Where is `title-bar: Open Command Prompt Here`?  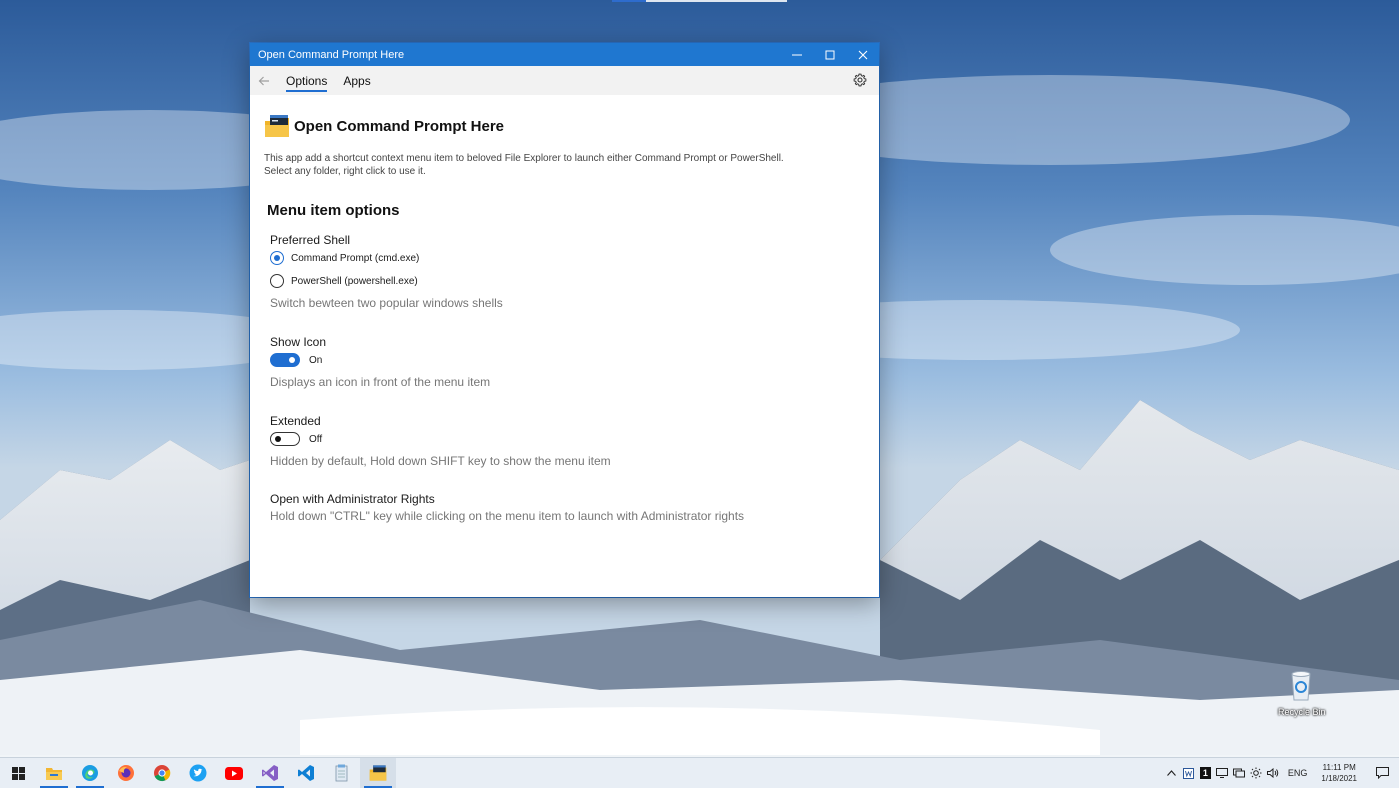
title-bar: Open Command Prompt Here is located at coordinates (564, 54).